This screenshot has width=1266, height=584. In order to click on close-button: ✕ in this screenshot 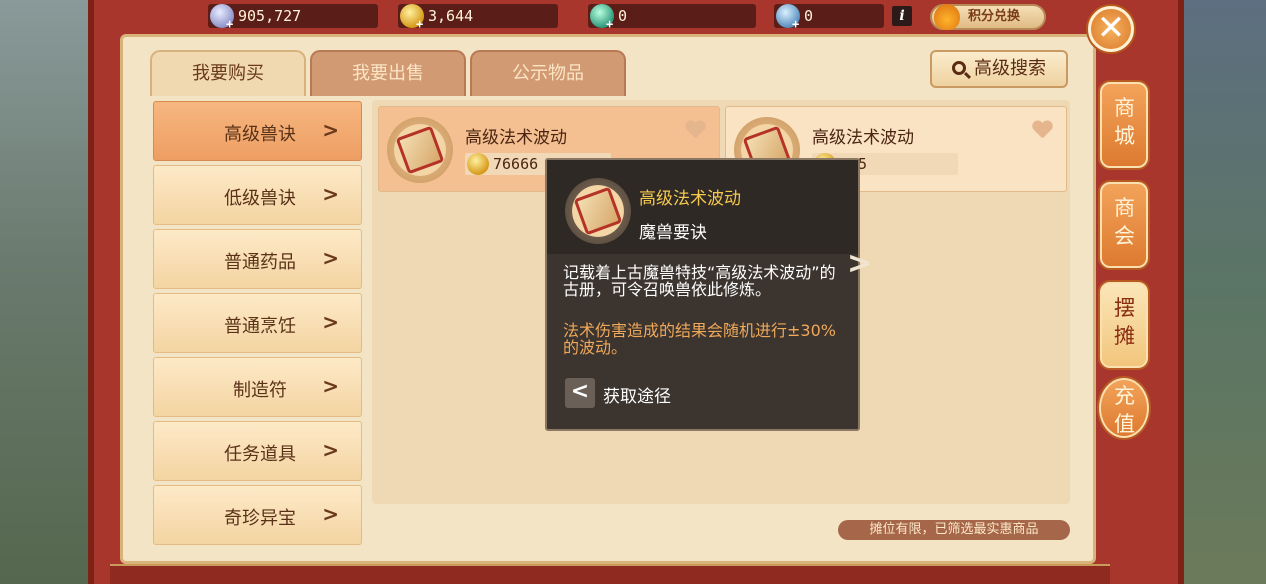, I will do `click(1111, 29)`.